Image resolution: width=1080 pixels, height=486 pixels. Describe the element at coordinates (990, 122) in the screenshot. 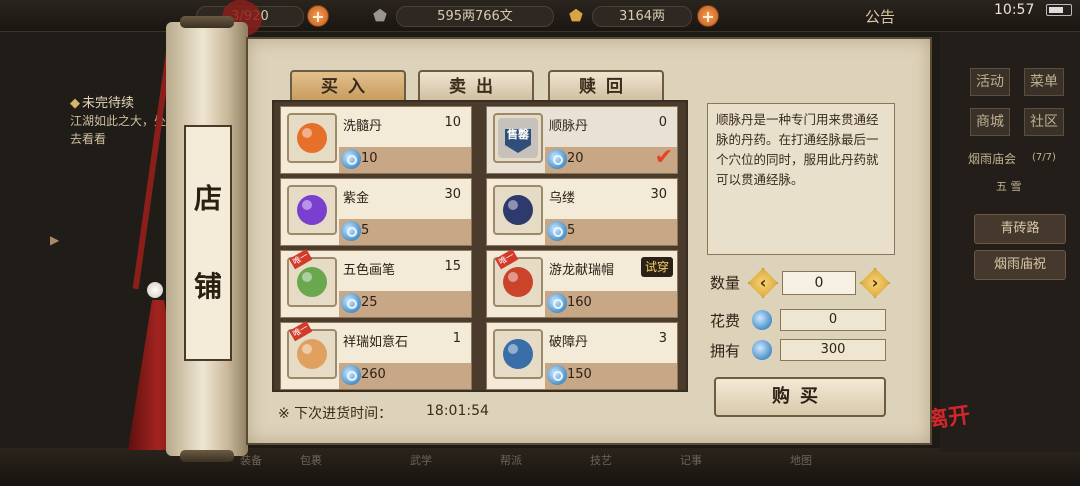

I see `mall-button: 商城` at that location.